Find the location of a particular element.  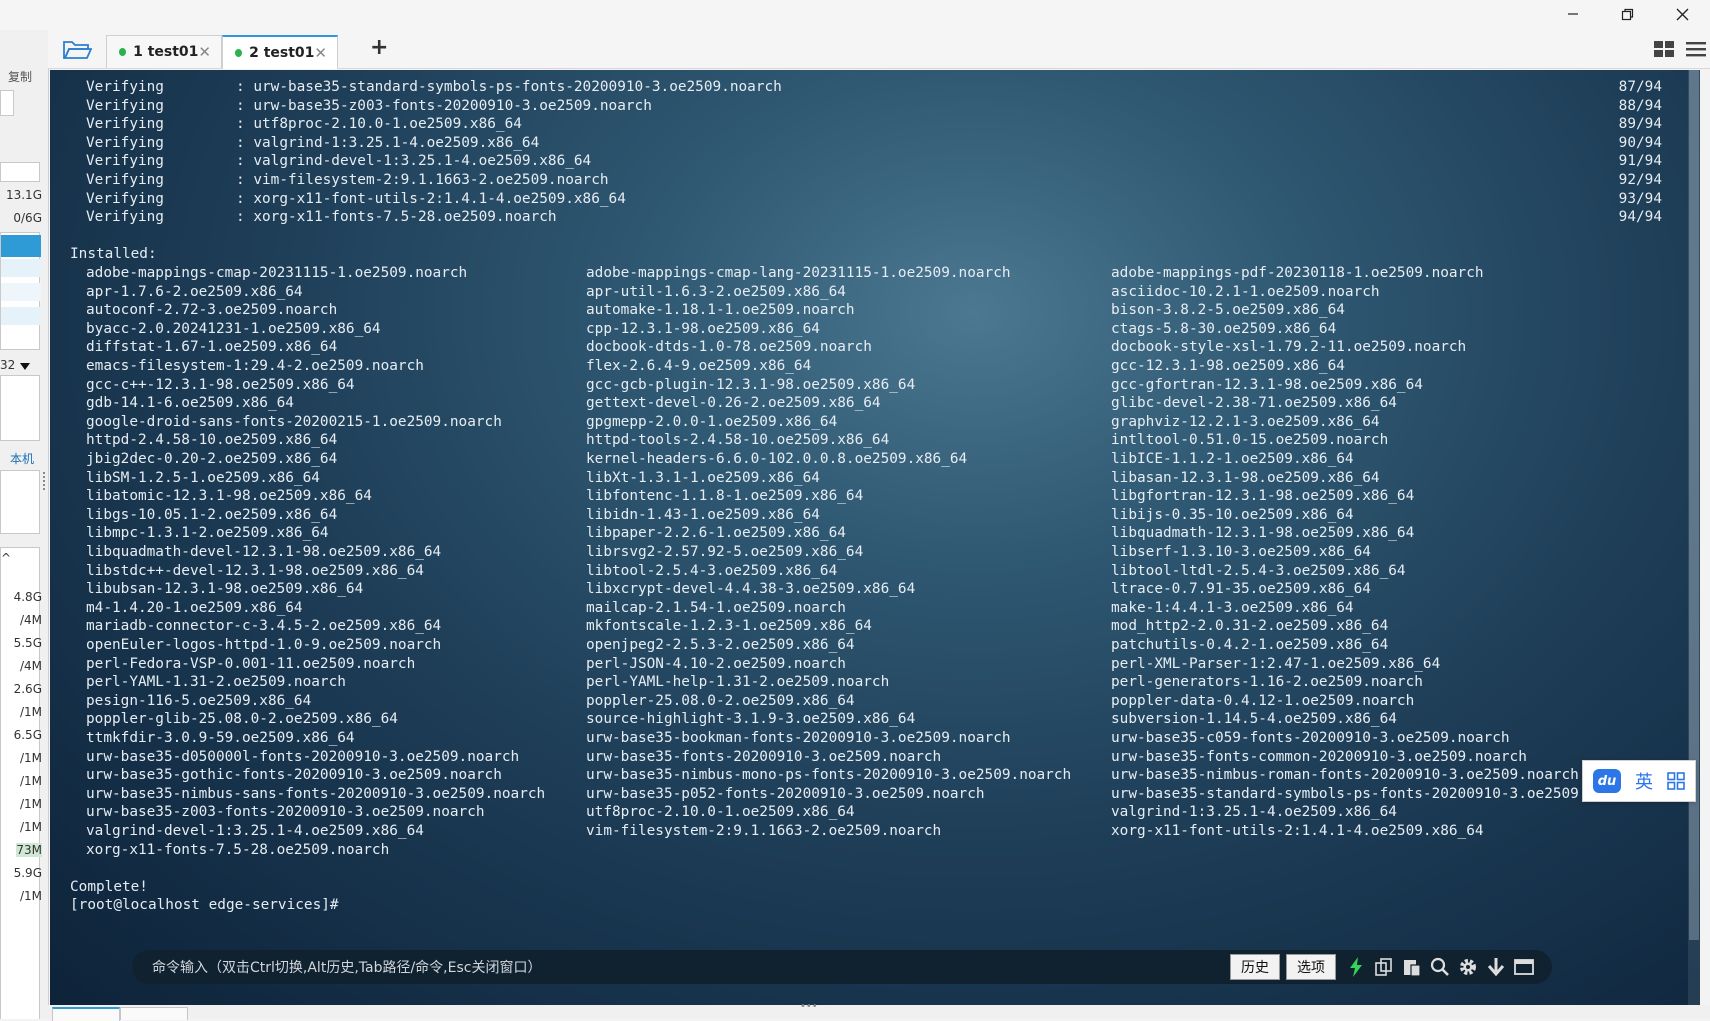

installed-package: apr-util-1.6.3-2.oe2509.x86_64 is located at coordinates (716, 291).